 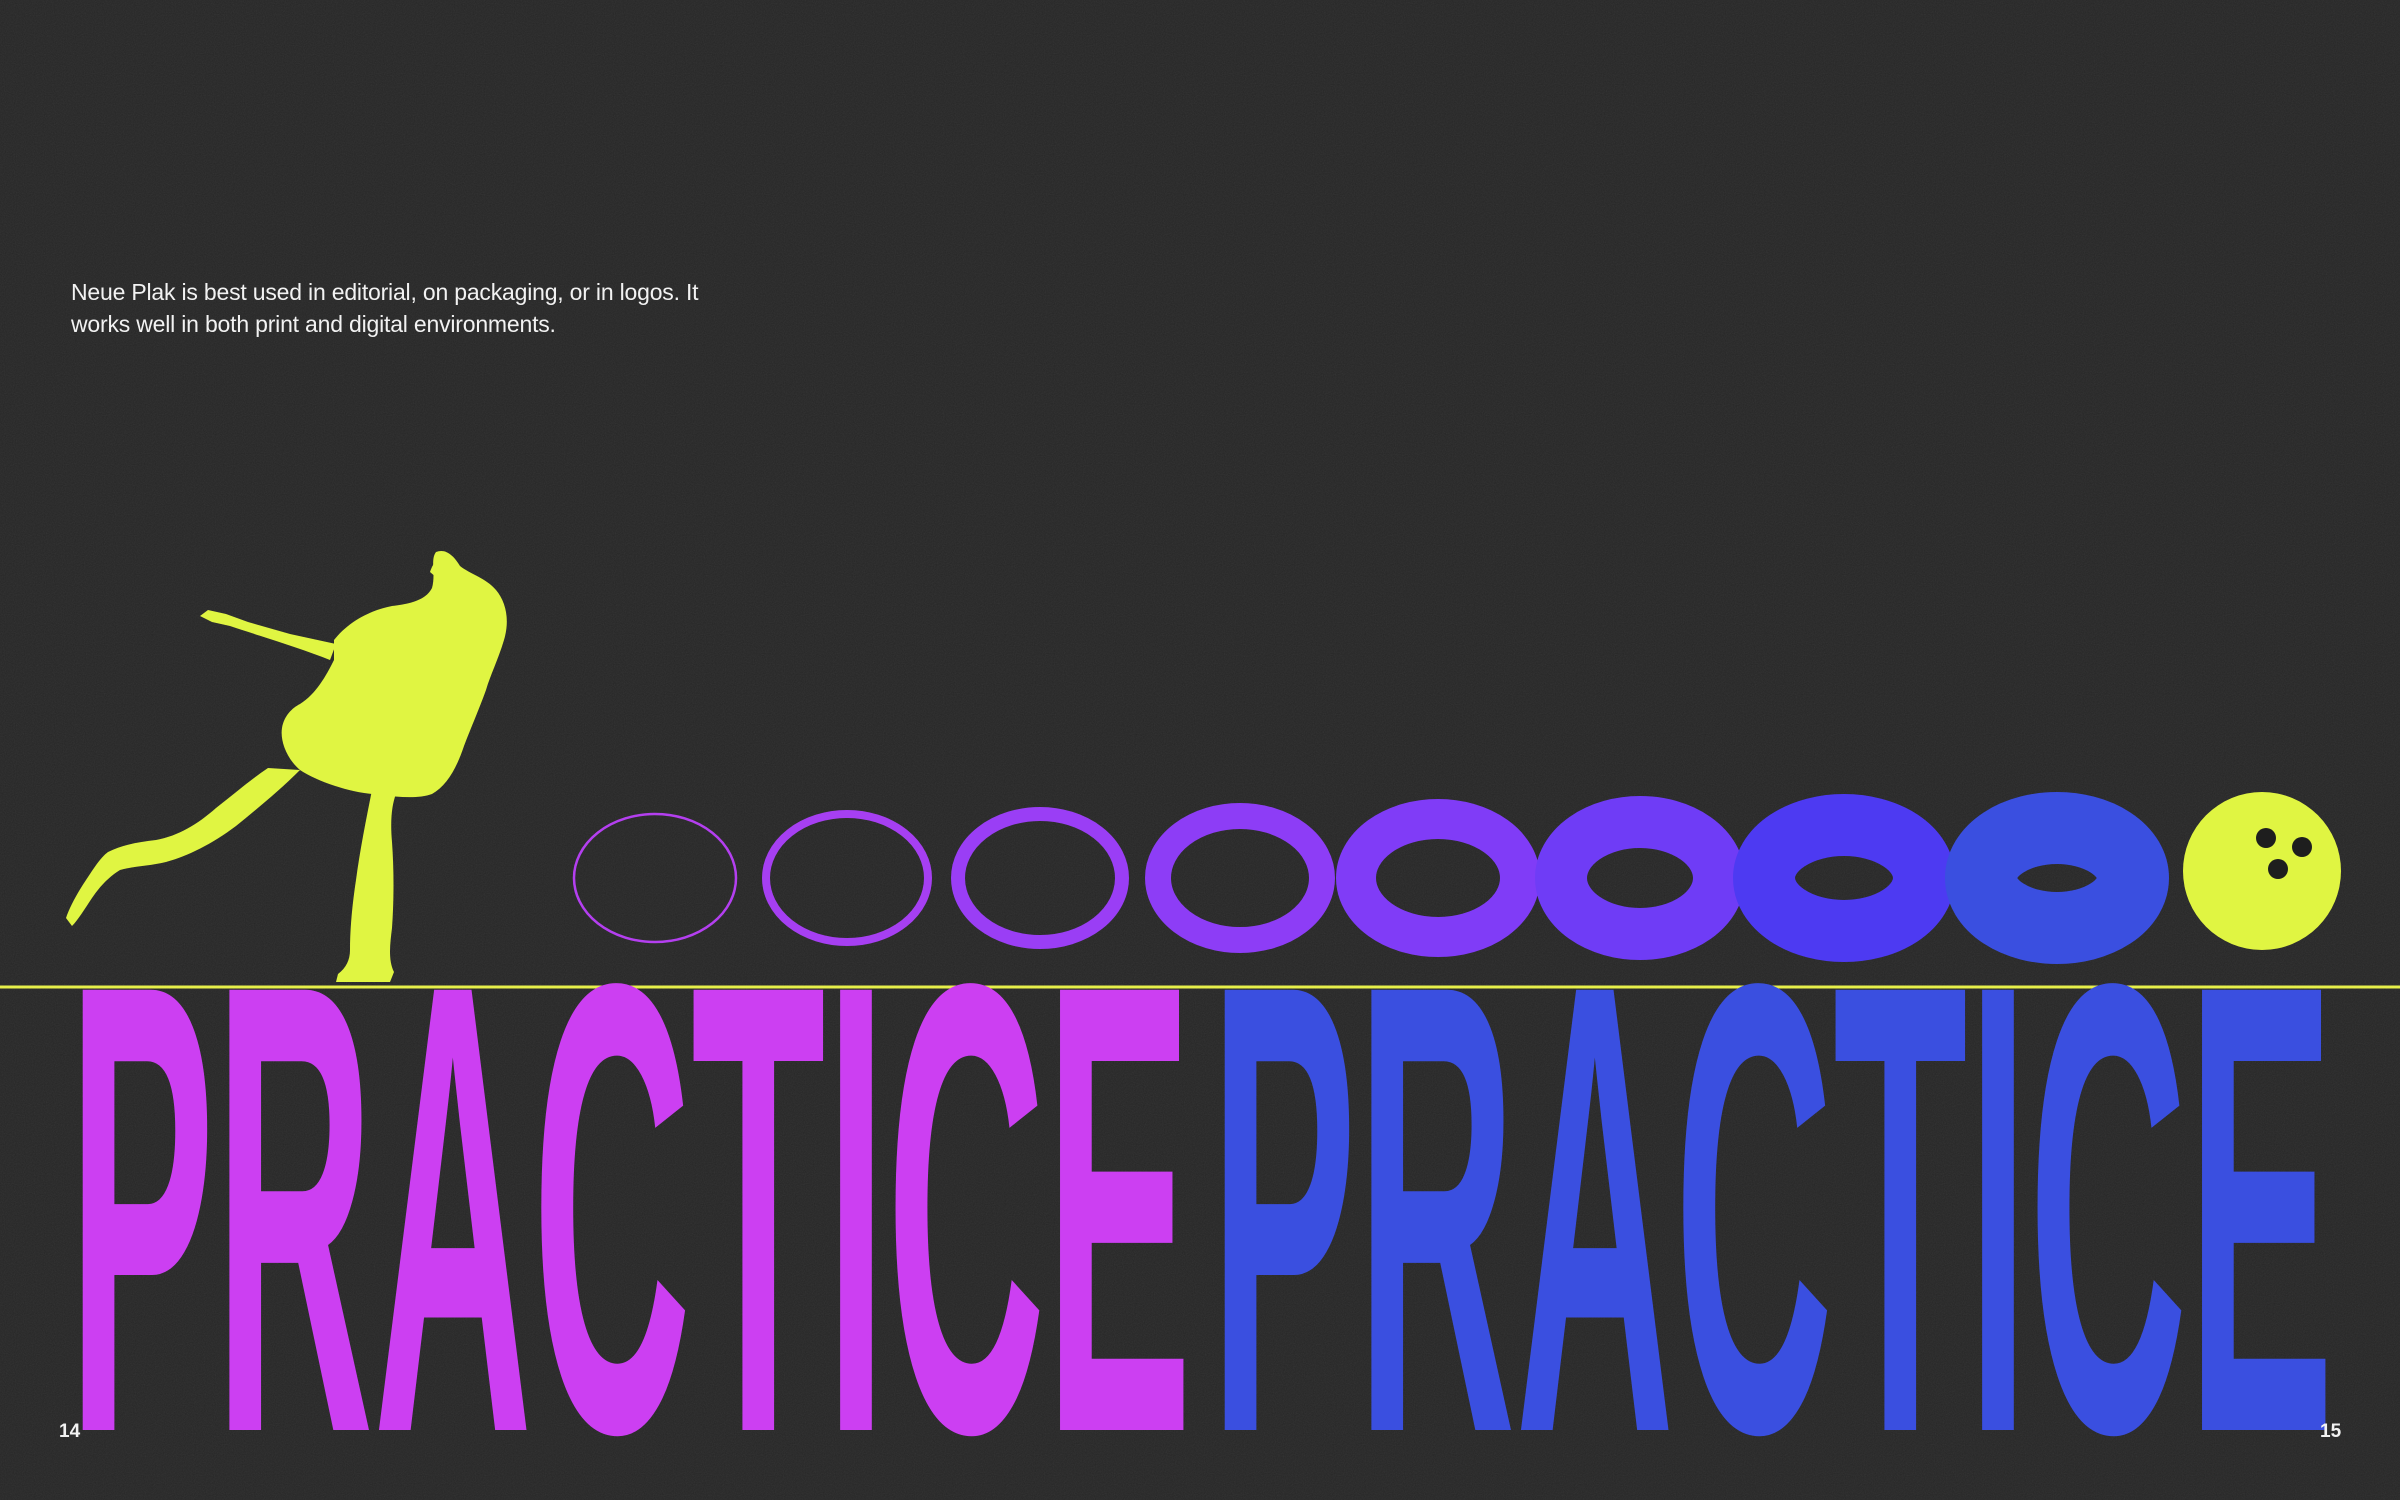 What do you see at coordinates (70, 1431) in the screenshot?
I see `page-number-left: 14` at bounding box center [70, 1431].